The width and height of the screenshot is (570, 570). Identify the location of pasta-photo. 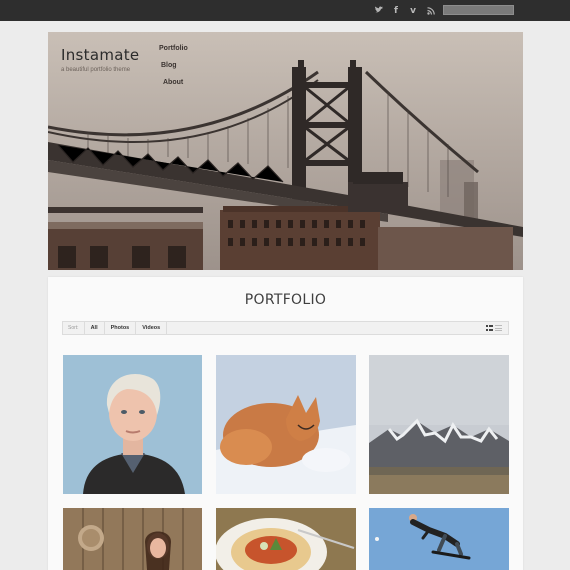
(286, 539).